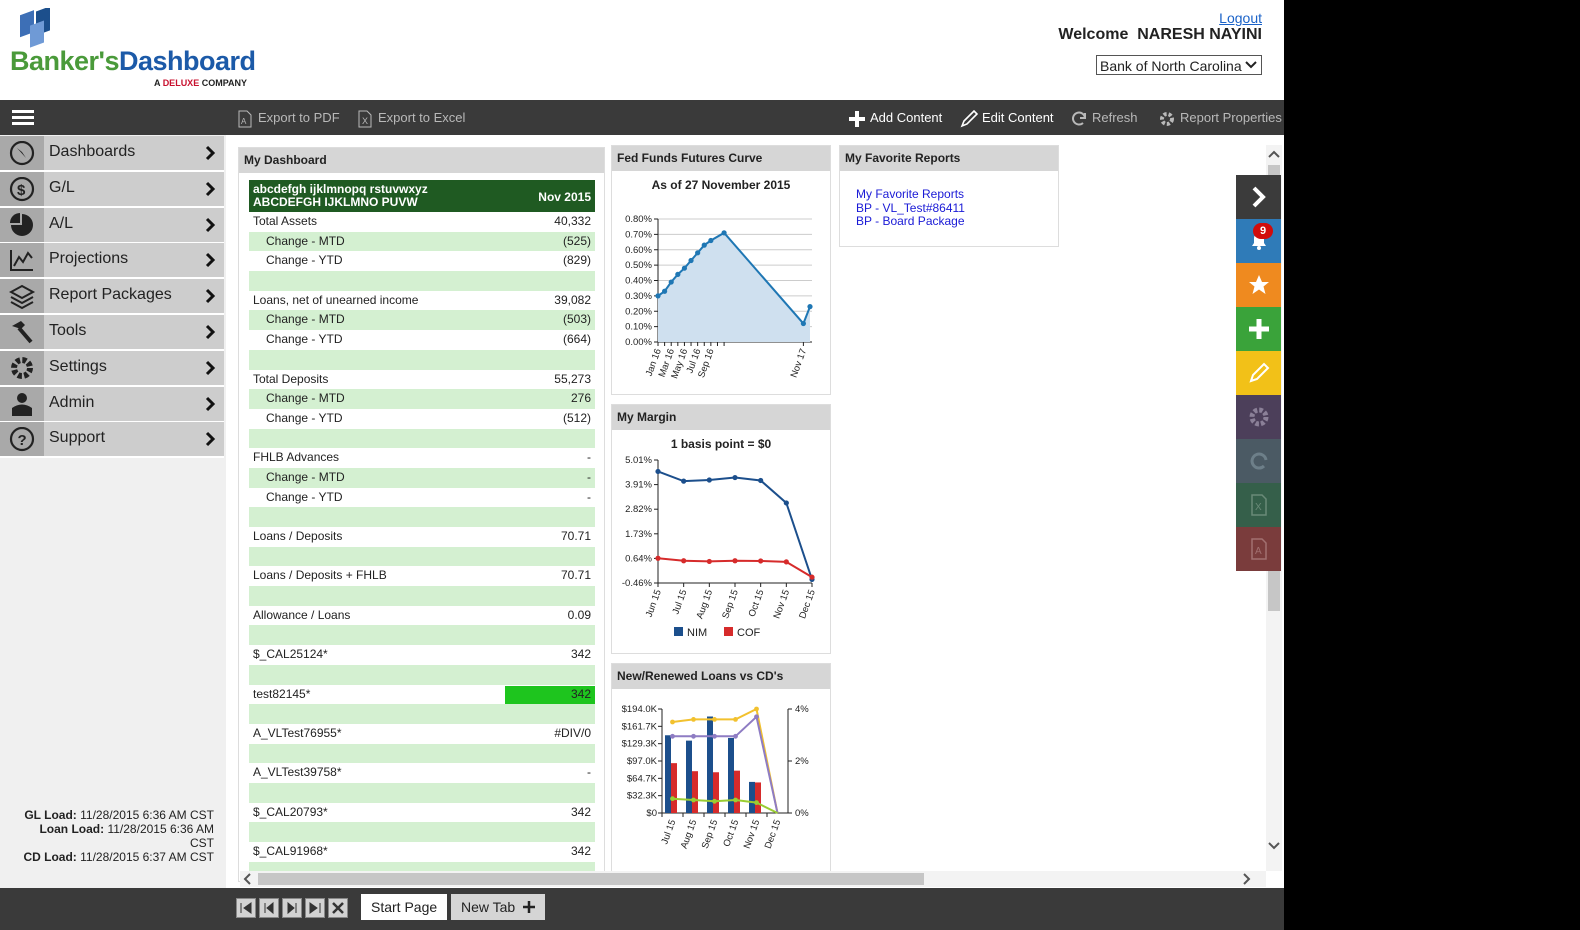 This screenshot has height=930, width=1580. Describe the element at coordinates (288, 118) in the screenshot. I see `export-pdf-button: A Export to PDF` at that location.